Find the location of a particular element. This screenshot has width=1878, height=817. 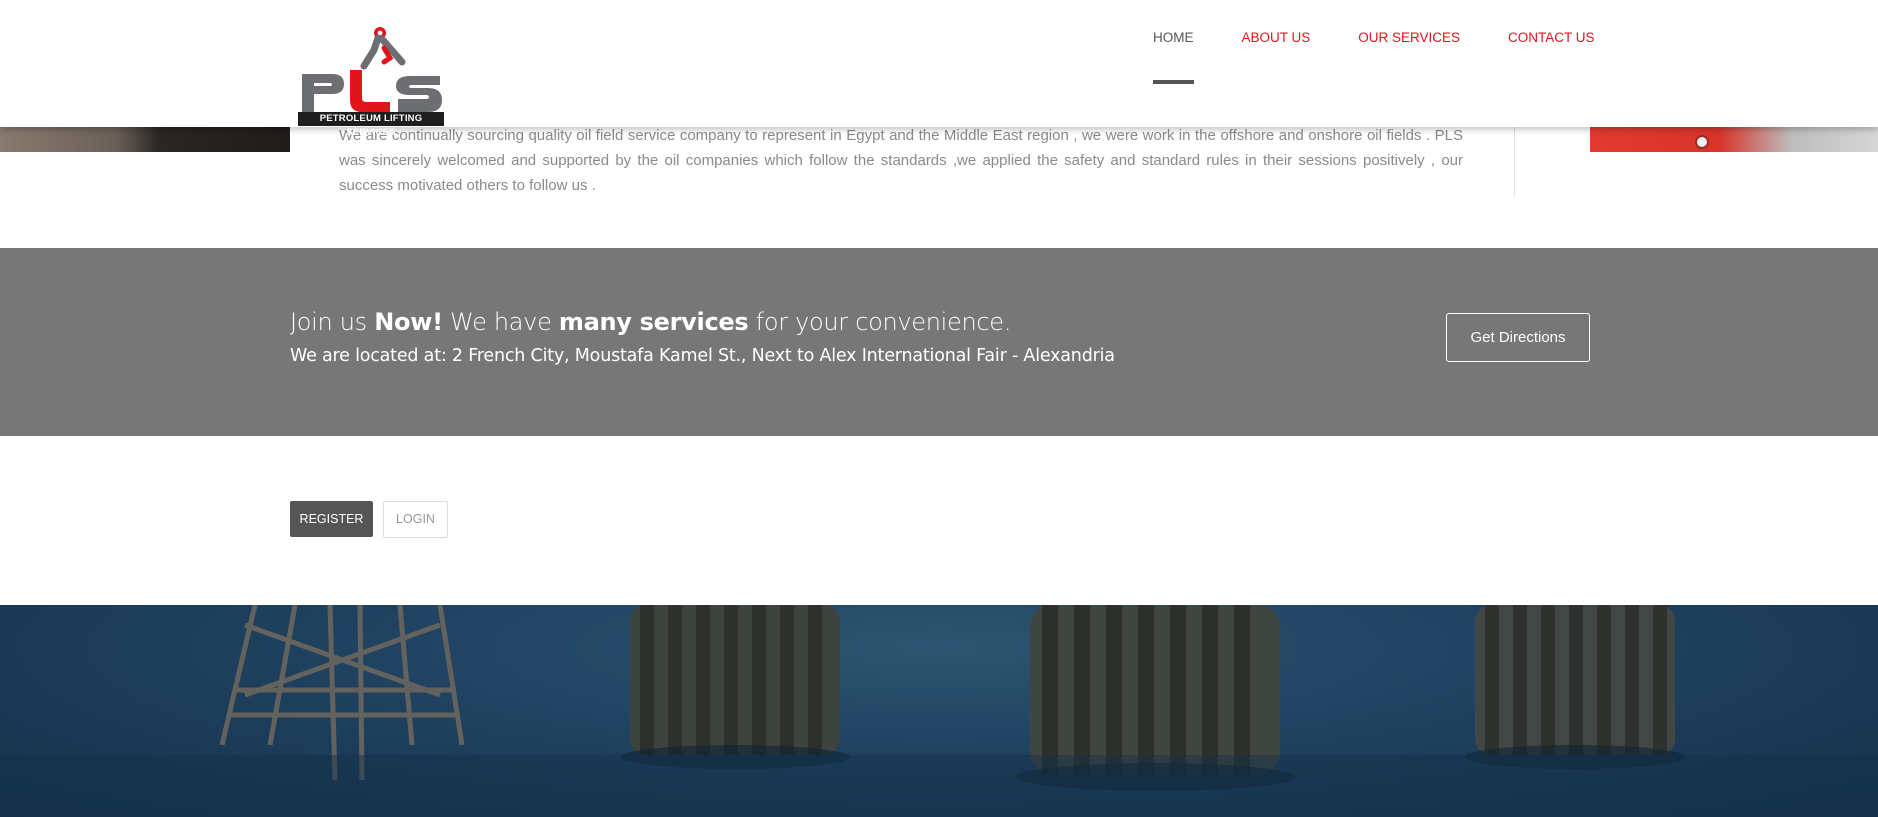

site-logo: PETROLEUM LIFTING SERVICES is located at coordinates (371, 82).